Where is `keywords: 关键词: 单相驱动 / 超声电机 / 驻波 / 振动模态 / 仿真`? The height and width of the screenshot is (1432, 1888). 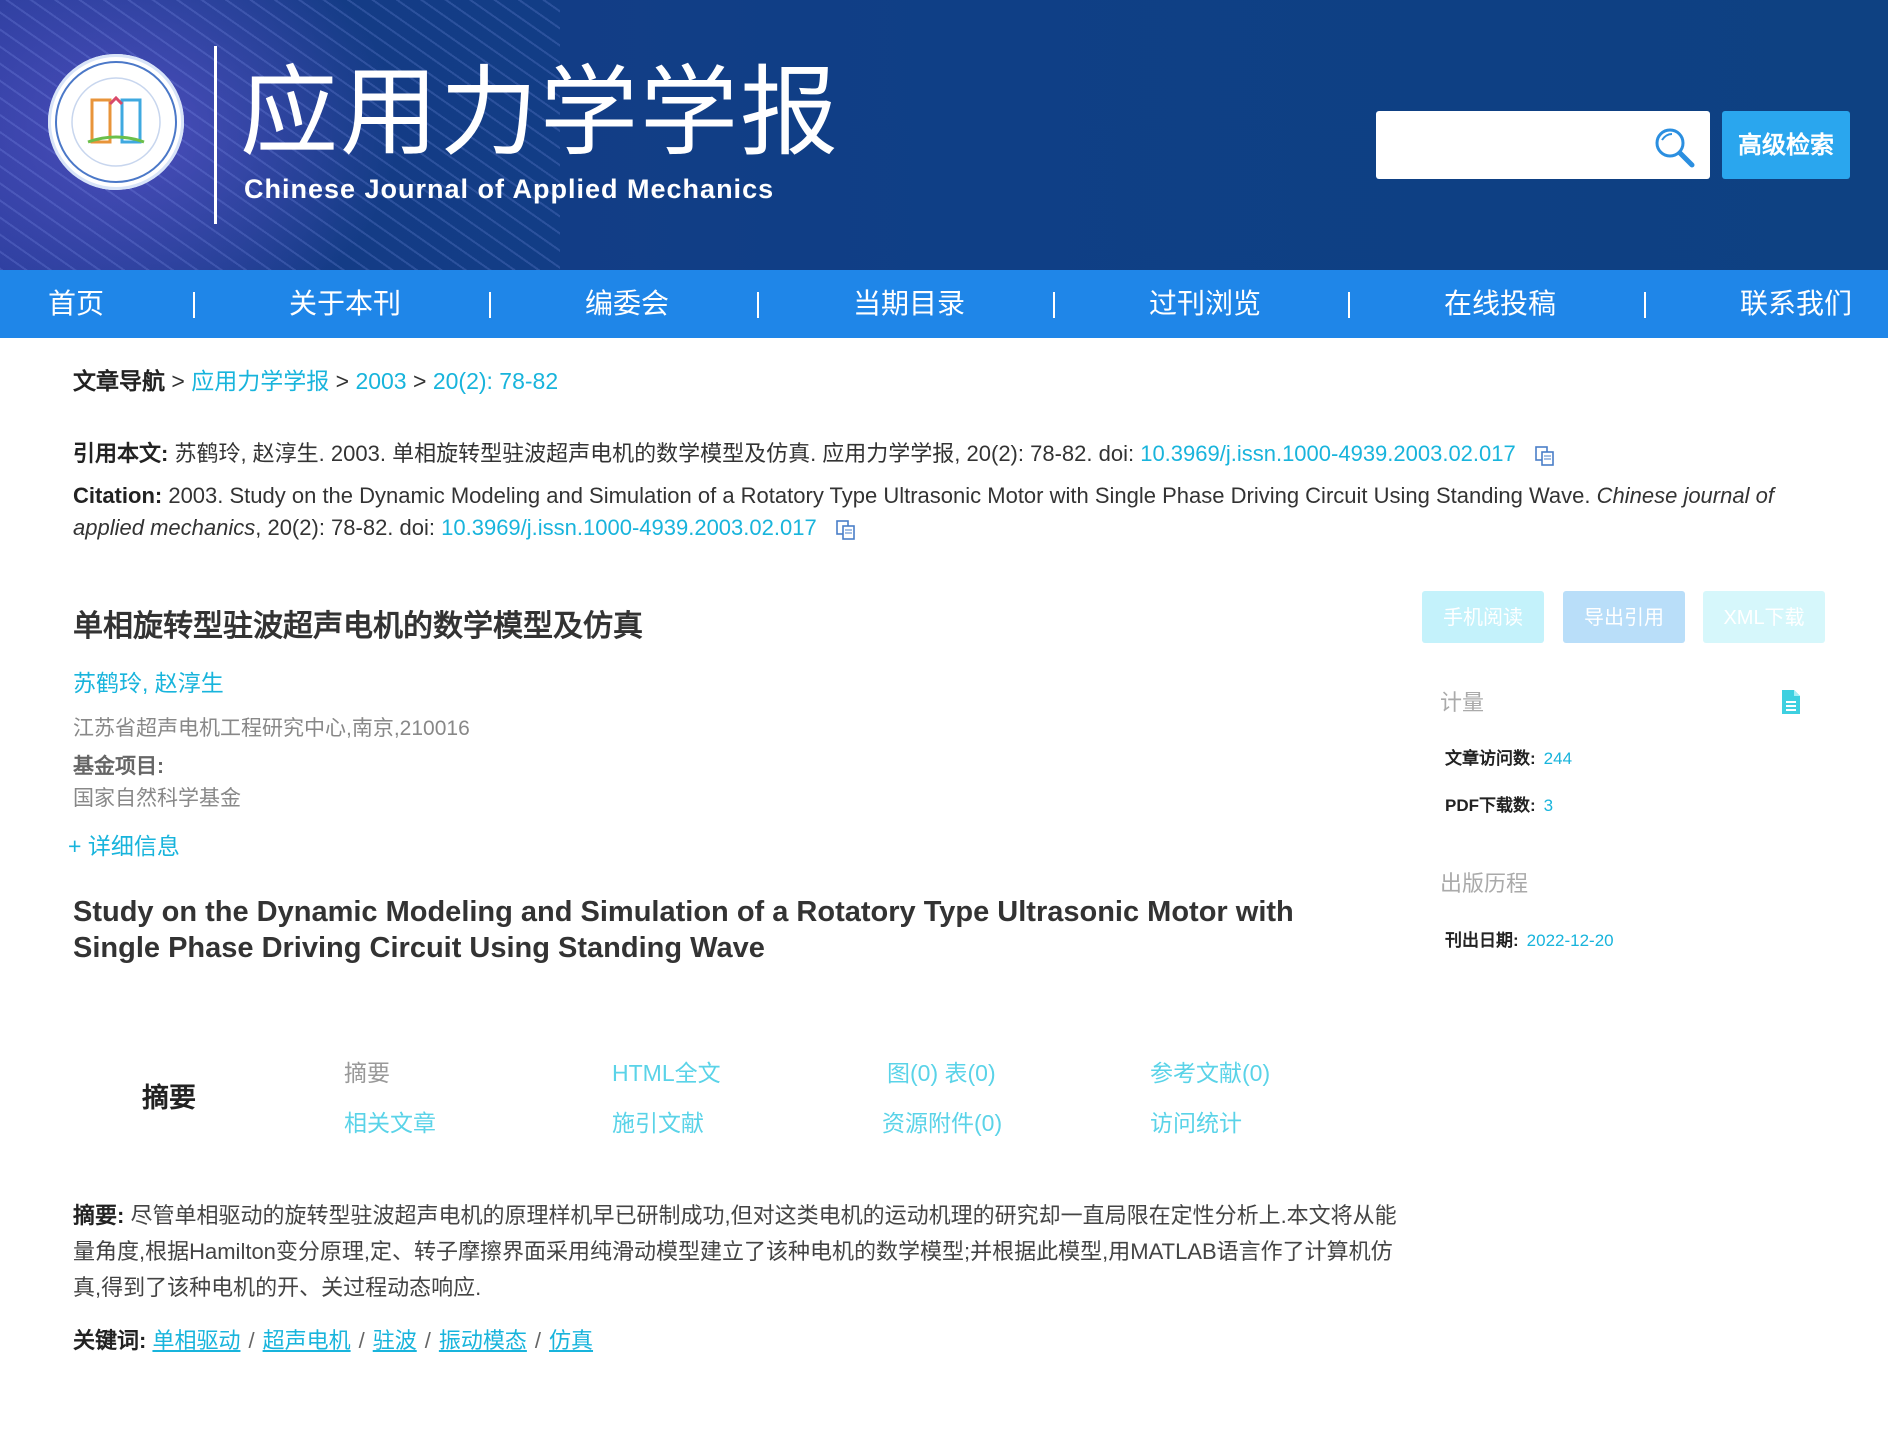 keywords: 关键词: 单相驱动 / 超声电机 / 驻波 / 振动模态 / 仿真 is located at coordinates (333, 1339).